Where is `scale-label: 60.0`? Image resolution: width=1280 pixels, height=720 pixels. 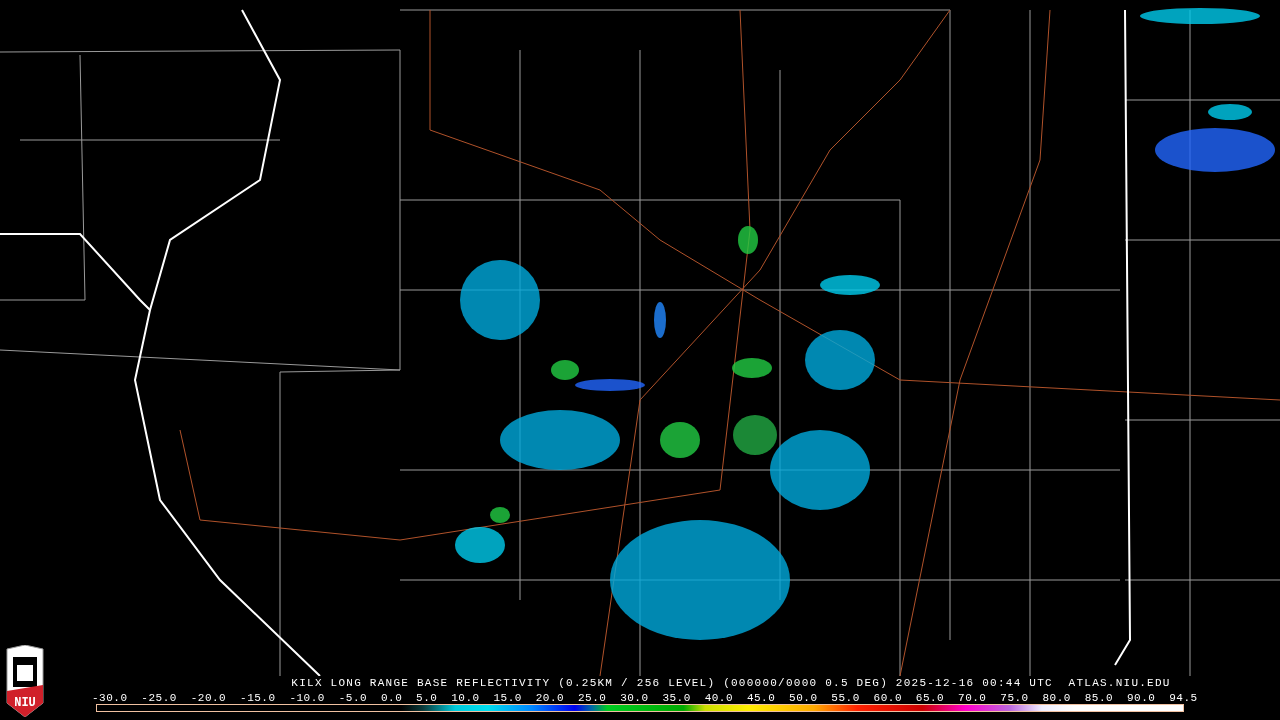 scale-label: 60.0 is located at coordinates (887, 698).